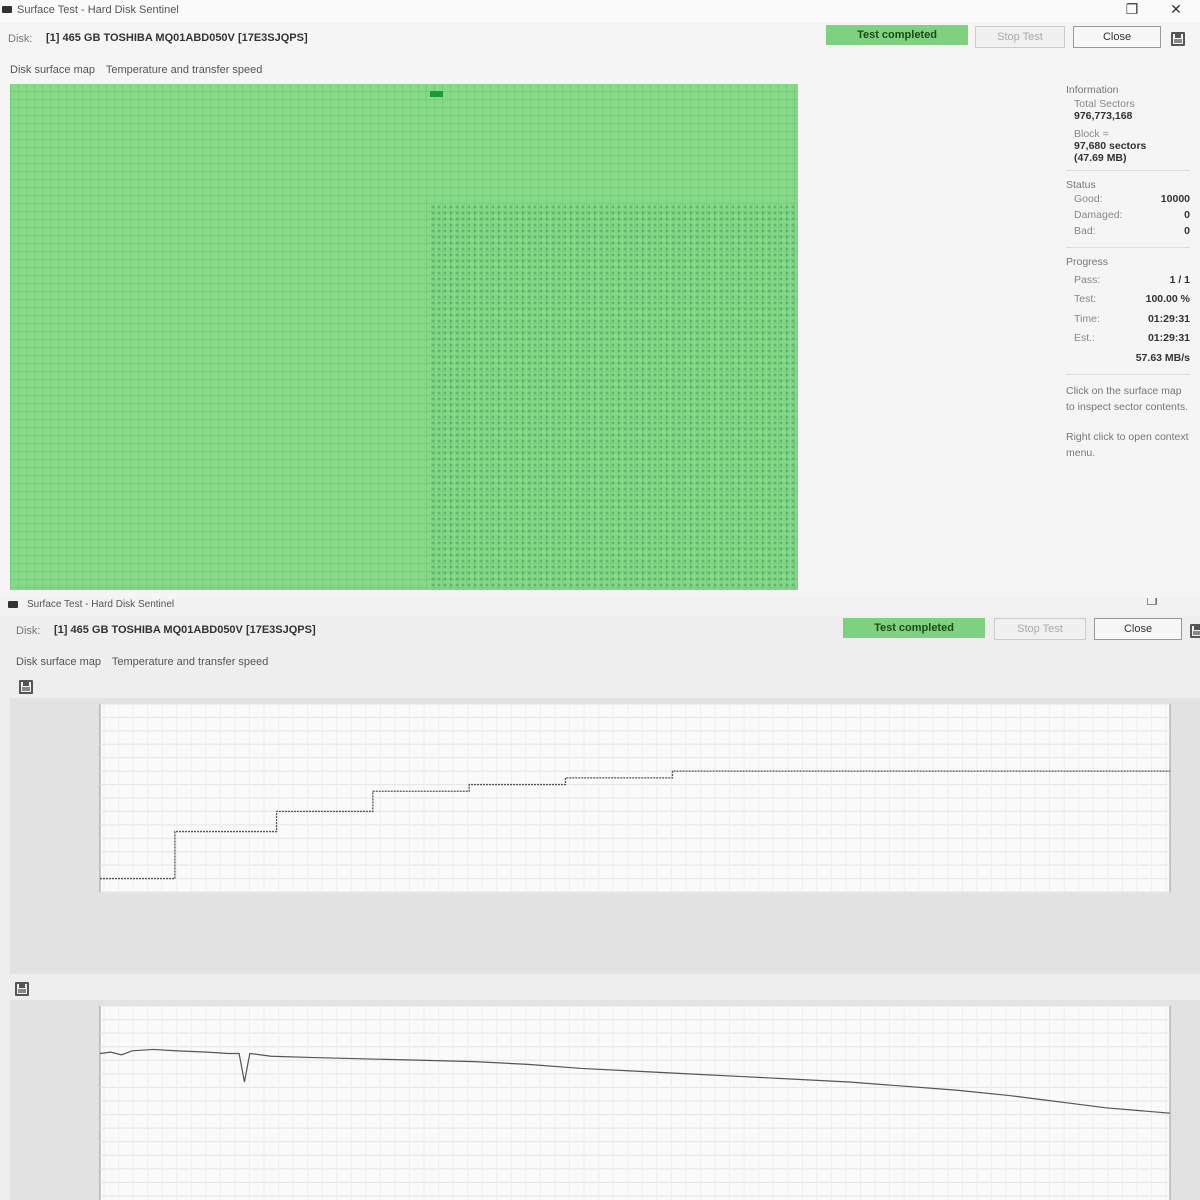  I want to click on total-sectors-value: 976,773,168, so click(1103, 116).